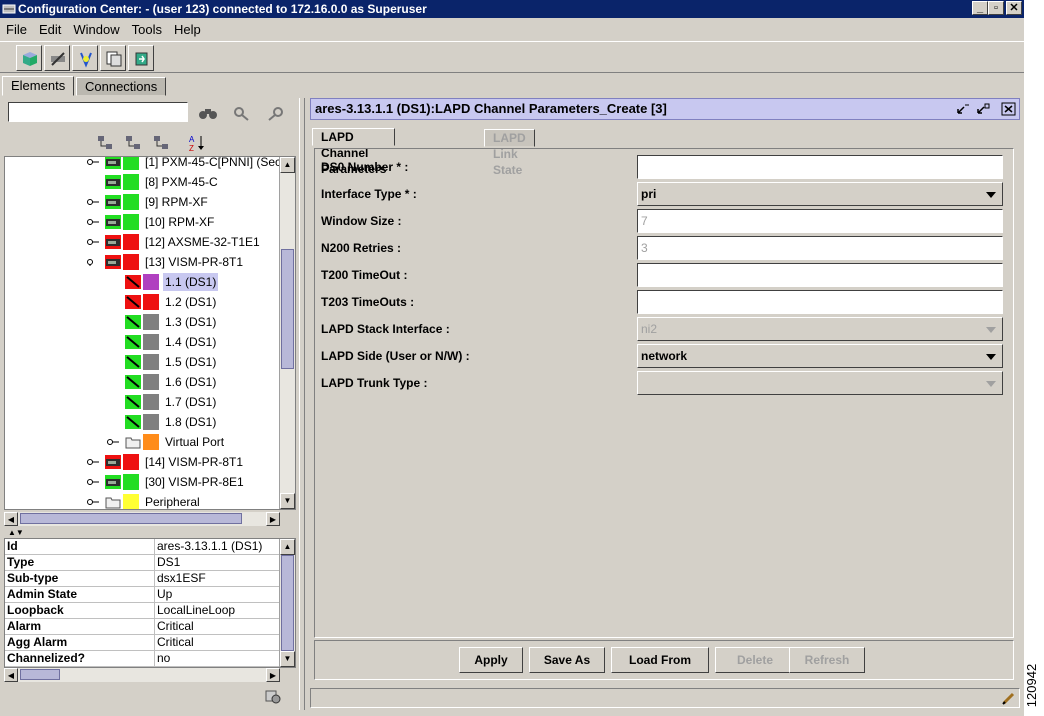 The width and height of the screenshot is (1044, 716). Describe the element at coordinates (141, 58) in the screenshot. I see `export-button` at that location.